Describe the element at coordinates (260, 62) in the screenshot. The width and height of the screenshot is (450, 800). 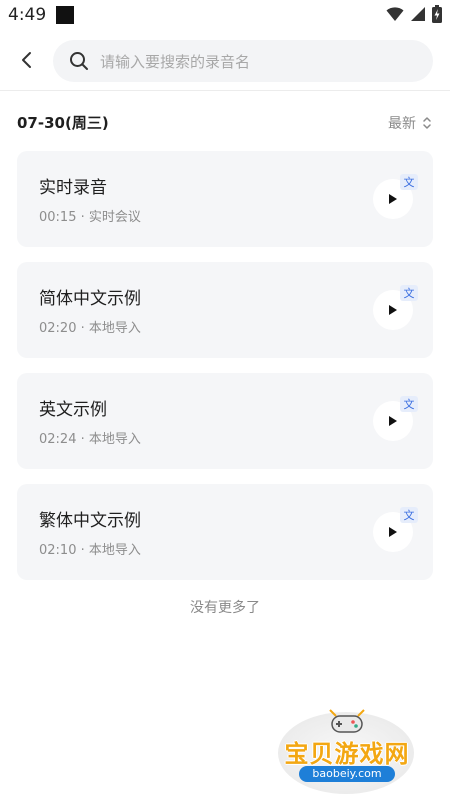
I see `search-input` at that location.